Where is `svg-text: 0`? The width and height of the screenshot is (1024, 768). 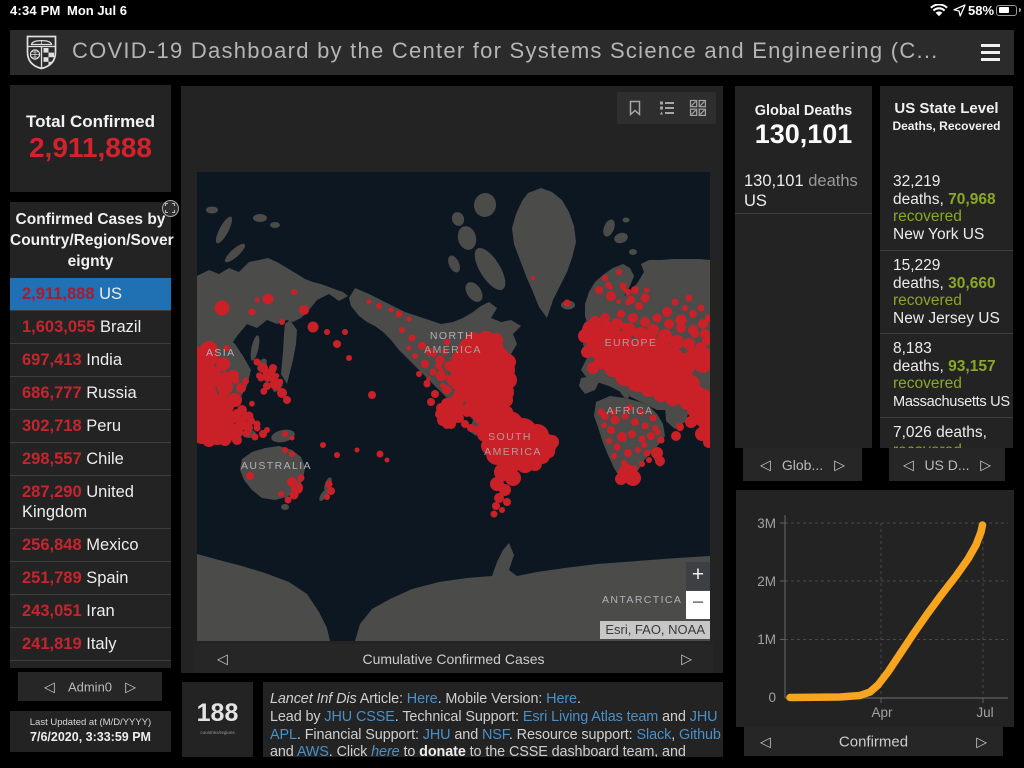
svg-text: 0 is located at coordinates (772, 697).